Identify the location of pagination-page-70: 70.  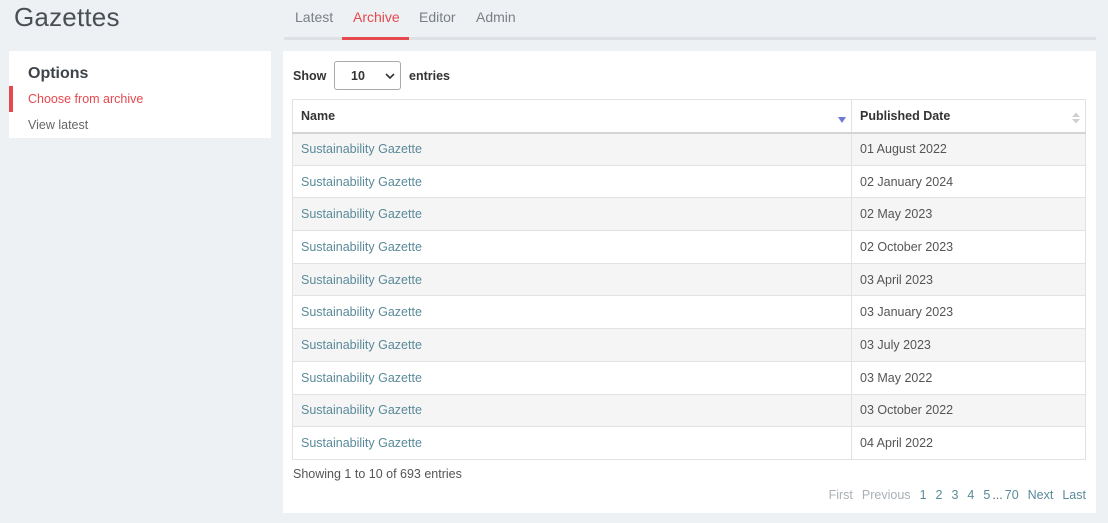
(1012, 495).